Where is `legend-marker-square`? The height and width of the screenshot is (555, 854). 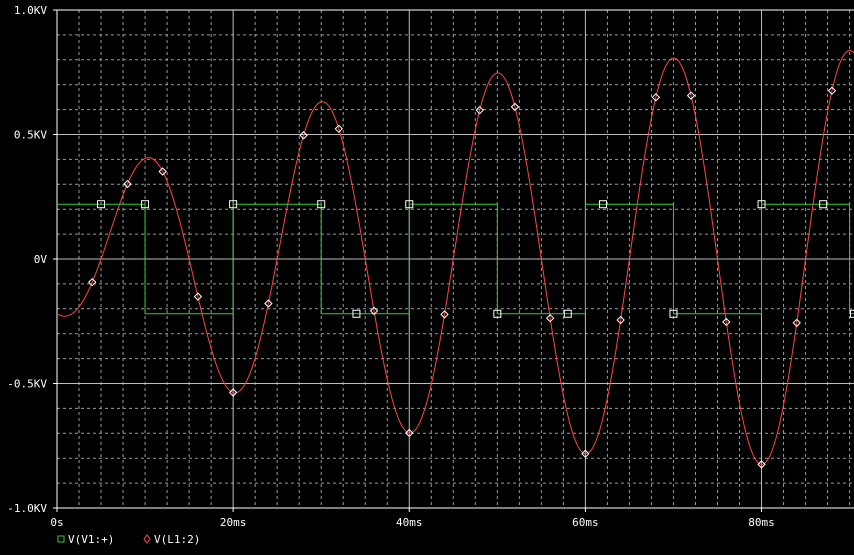
legend-marker-square is located at coordinates (61, 539).